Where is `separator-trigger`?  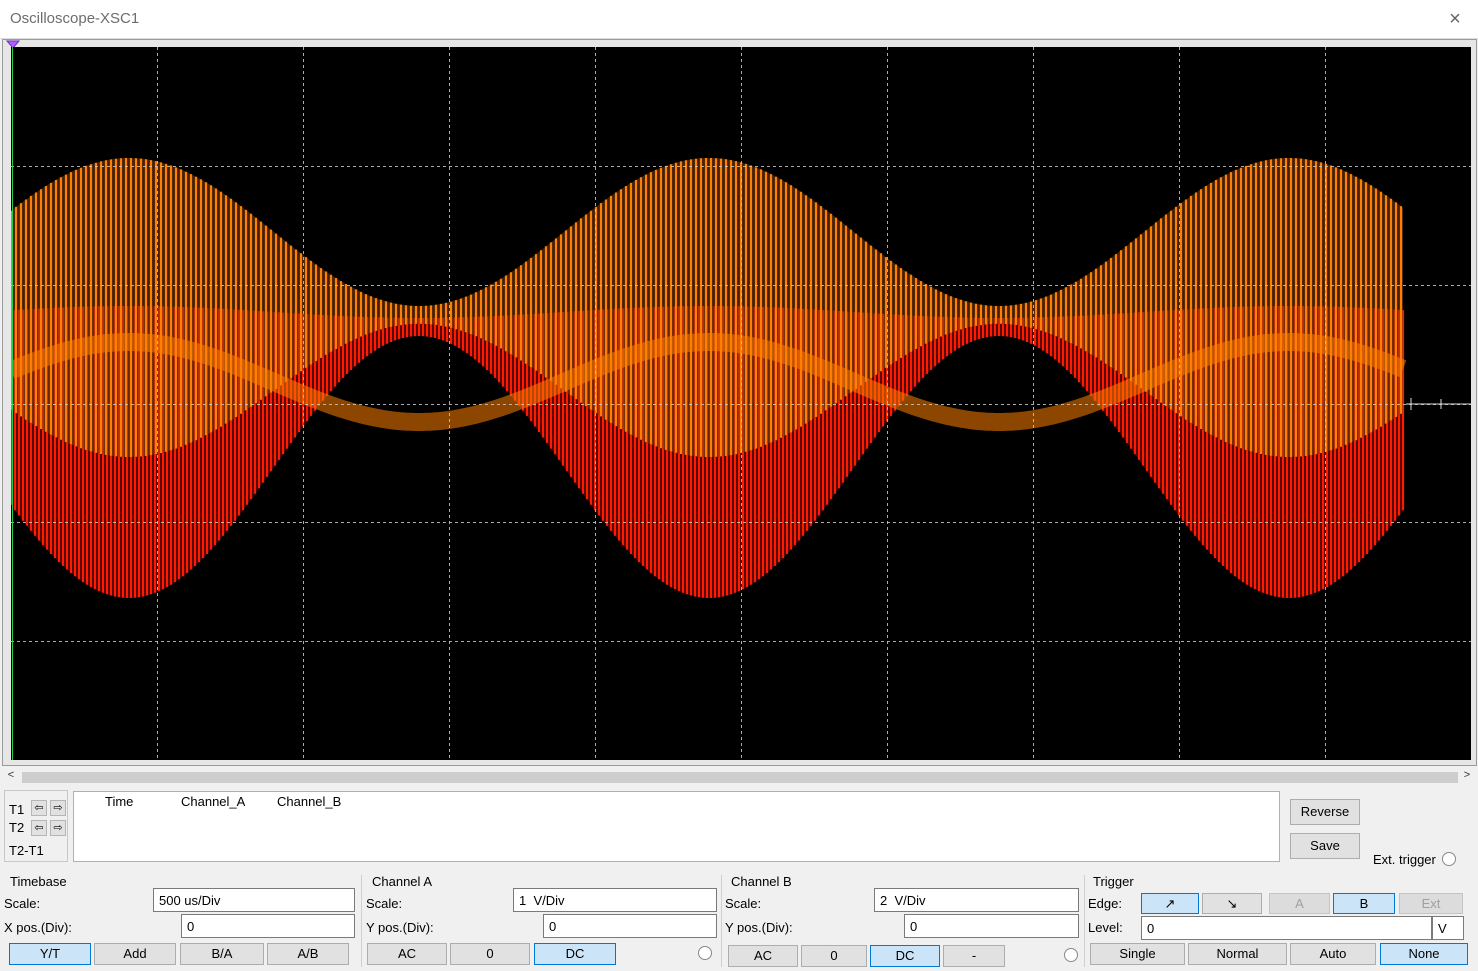 separator-trigger is located at coordinates (1084, 921).